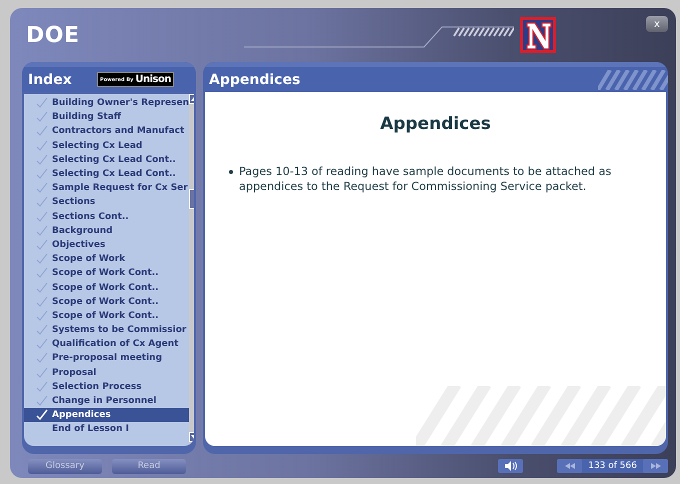  What do you see at coordinates (612, 466) in the screenshot?
I see `page-counter: 133 of 566` at bounding box center [612, 466].